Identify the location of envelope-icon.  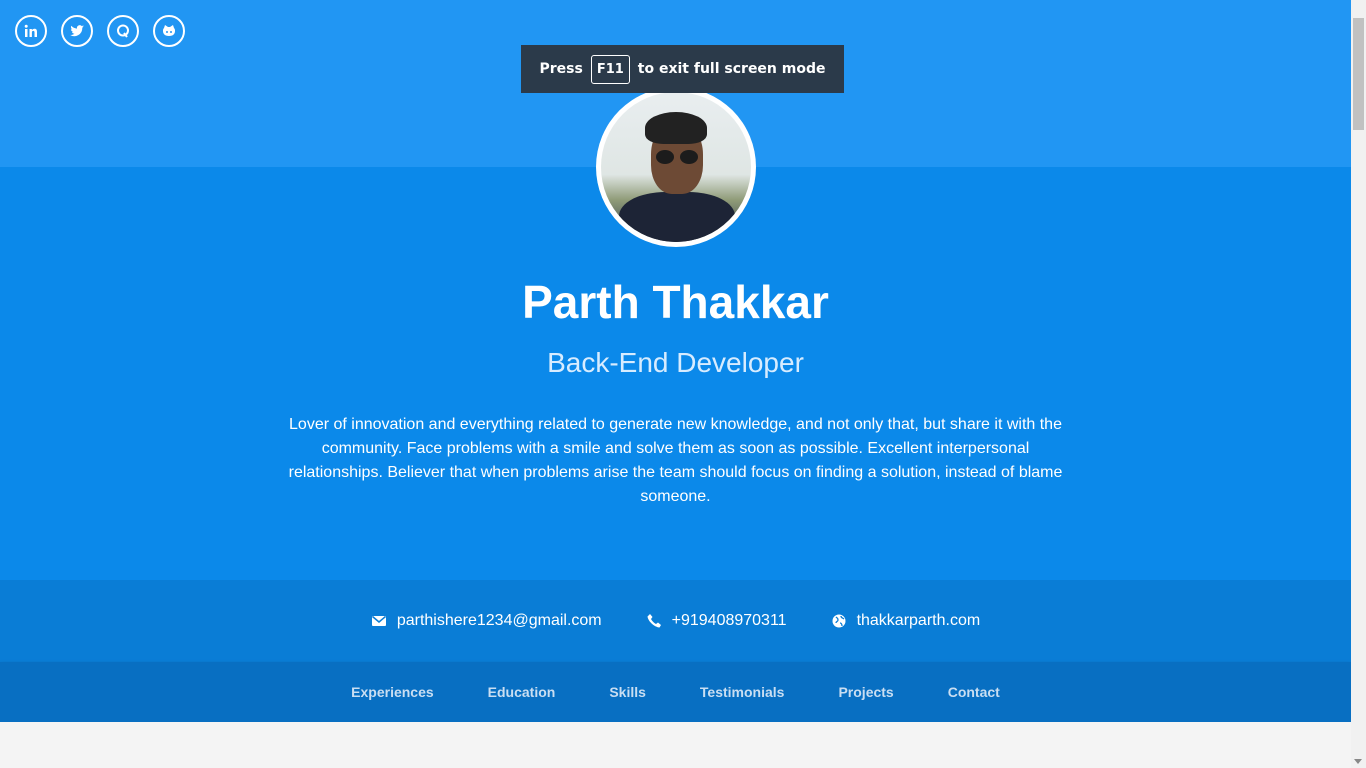
(378, 620).